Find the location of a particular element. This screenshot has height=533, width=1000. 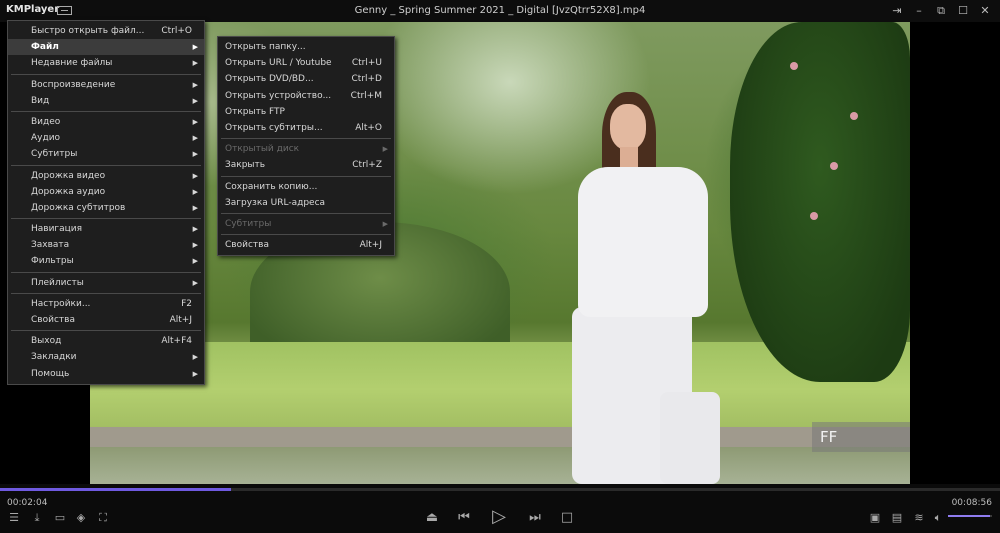

menu-item: Субтитры ▶ is located at coordinates (106, 154).